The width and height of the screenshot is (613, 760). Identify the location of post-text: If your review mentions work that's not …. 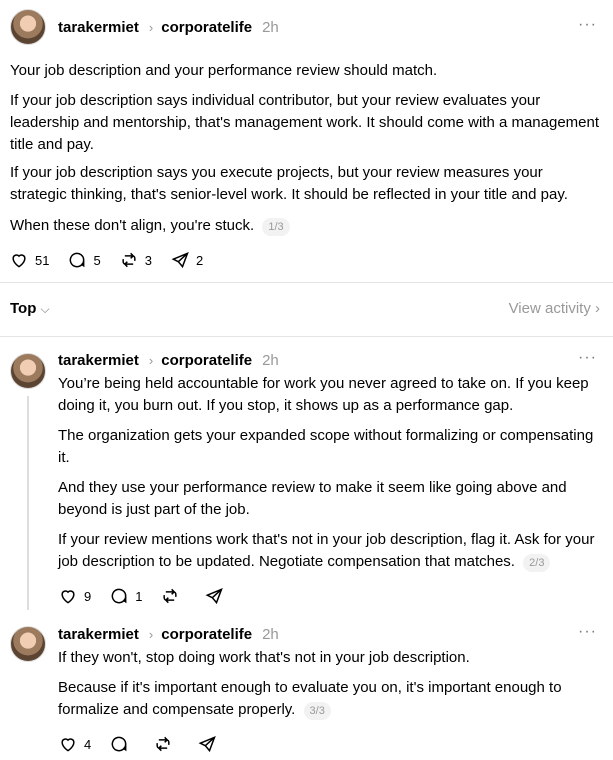
(326, 550).